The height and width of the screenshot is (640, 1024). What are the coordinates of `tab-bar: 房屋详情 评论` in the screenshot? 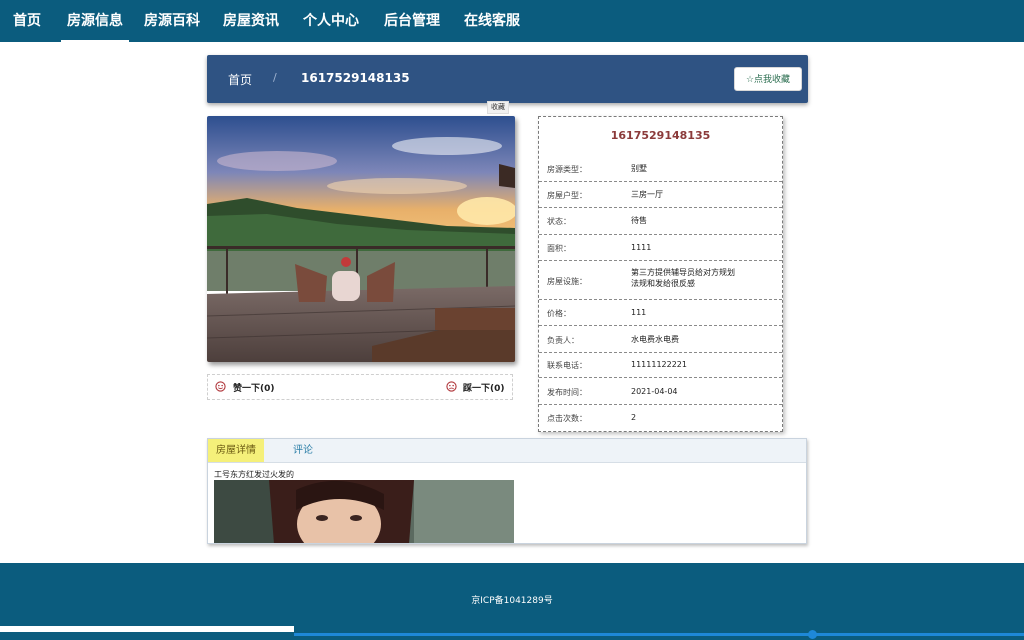 It's located at (507, 451).